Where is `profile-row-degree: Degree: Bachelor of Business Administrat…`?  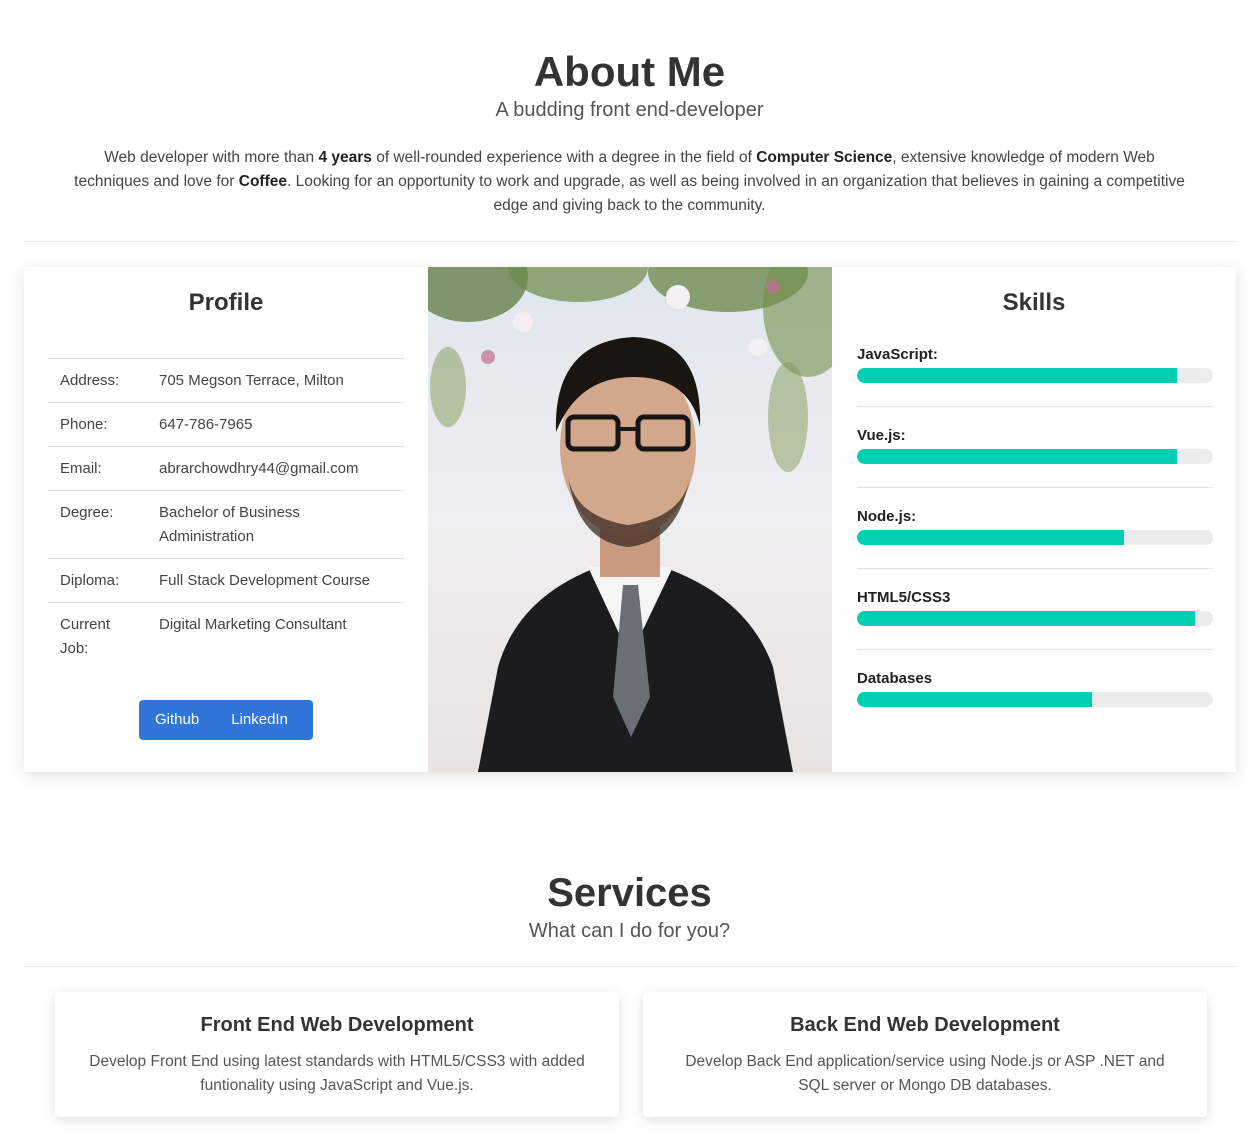
profile-row-degree: Degree: Bachelor of Business Administrat… is located at coordinates (226, 524).